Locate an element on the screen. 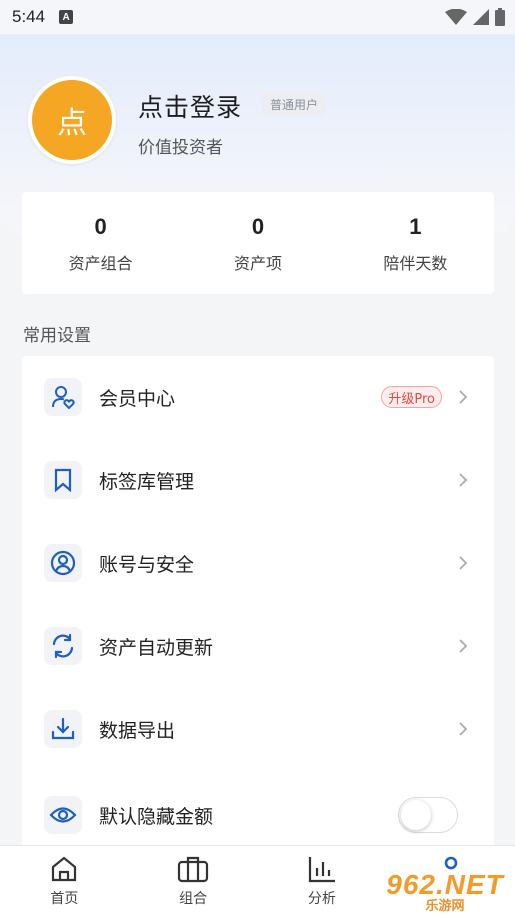 This screenshot has height=917, width=515. settings-item-label: 数据导出 is located at coordinates (137, 730).